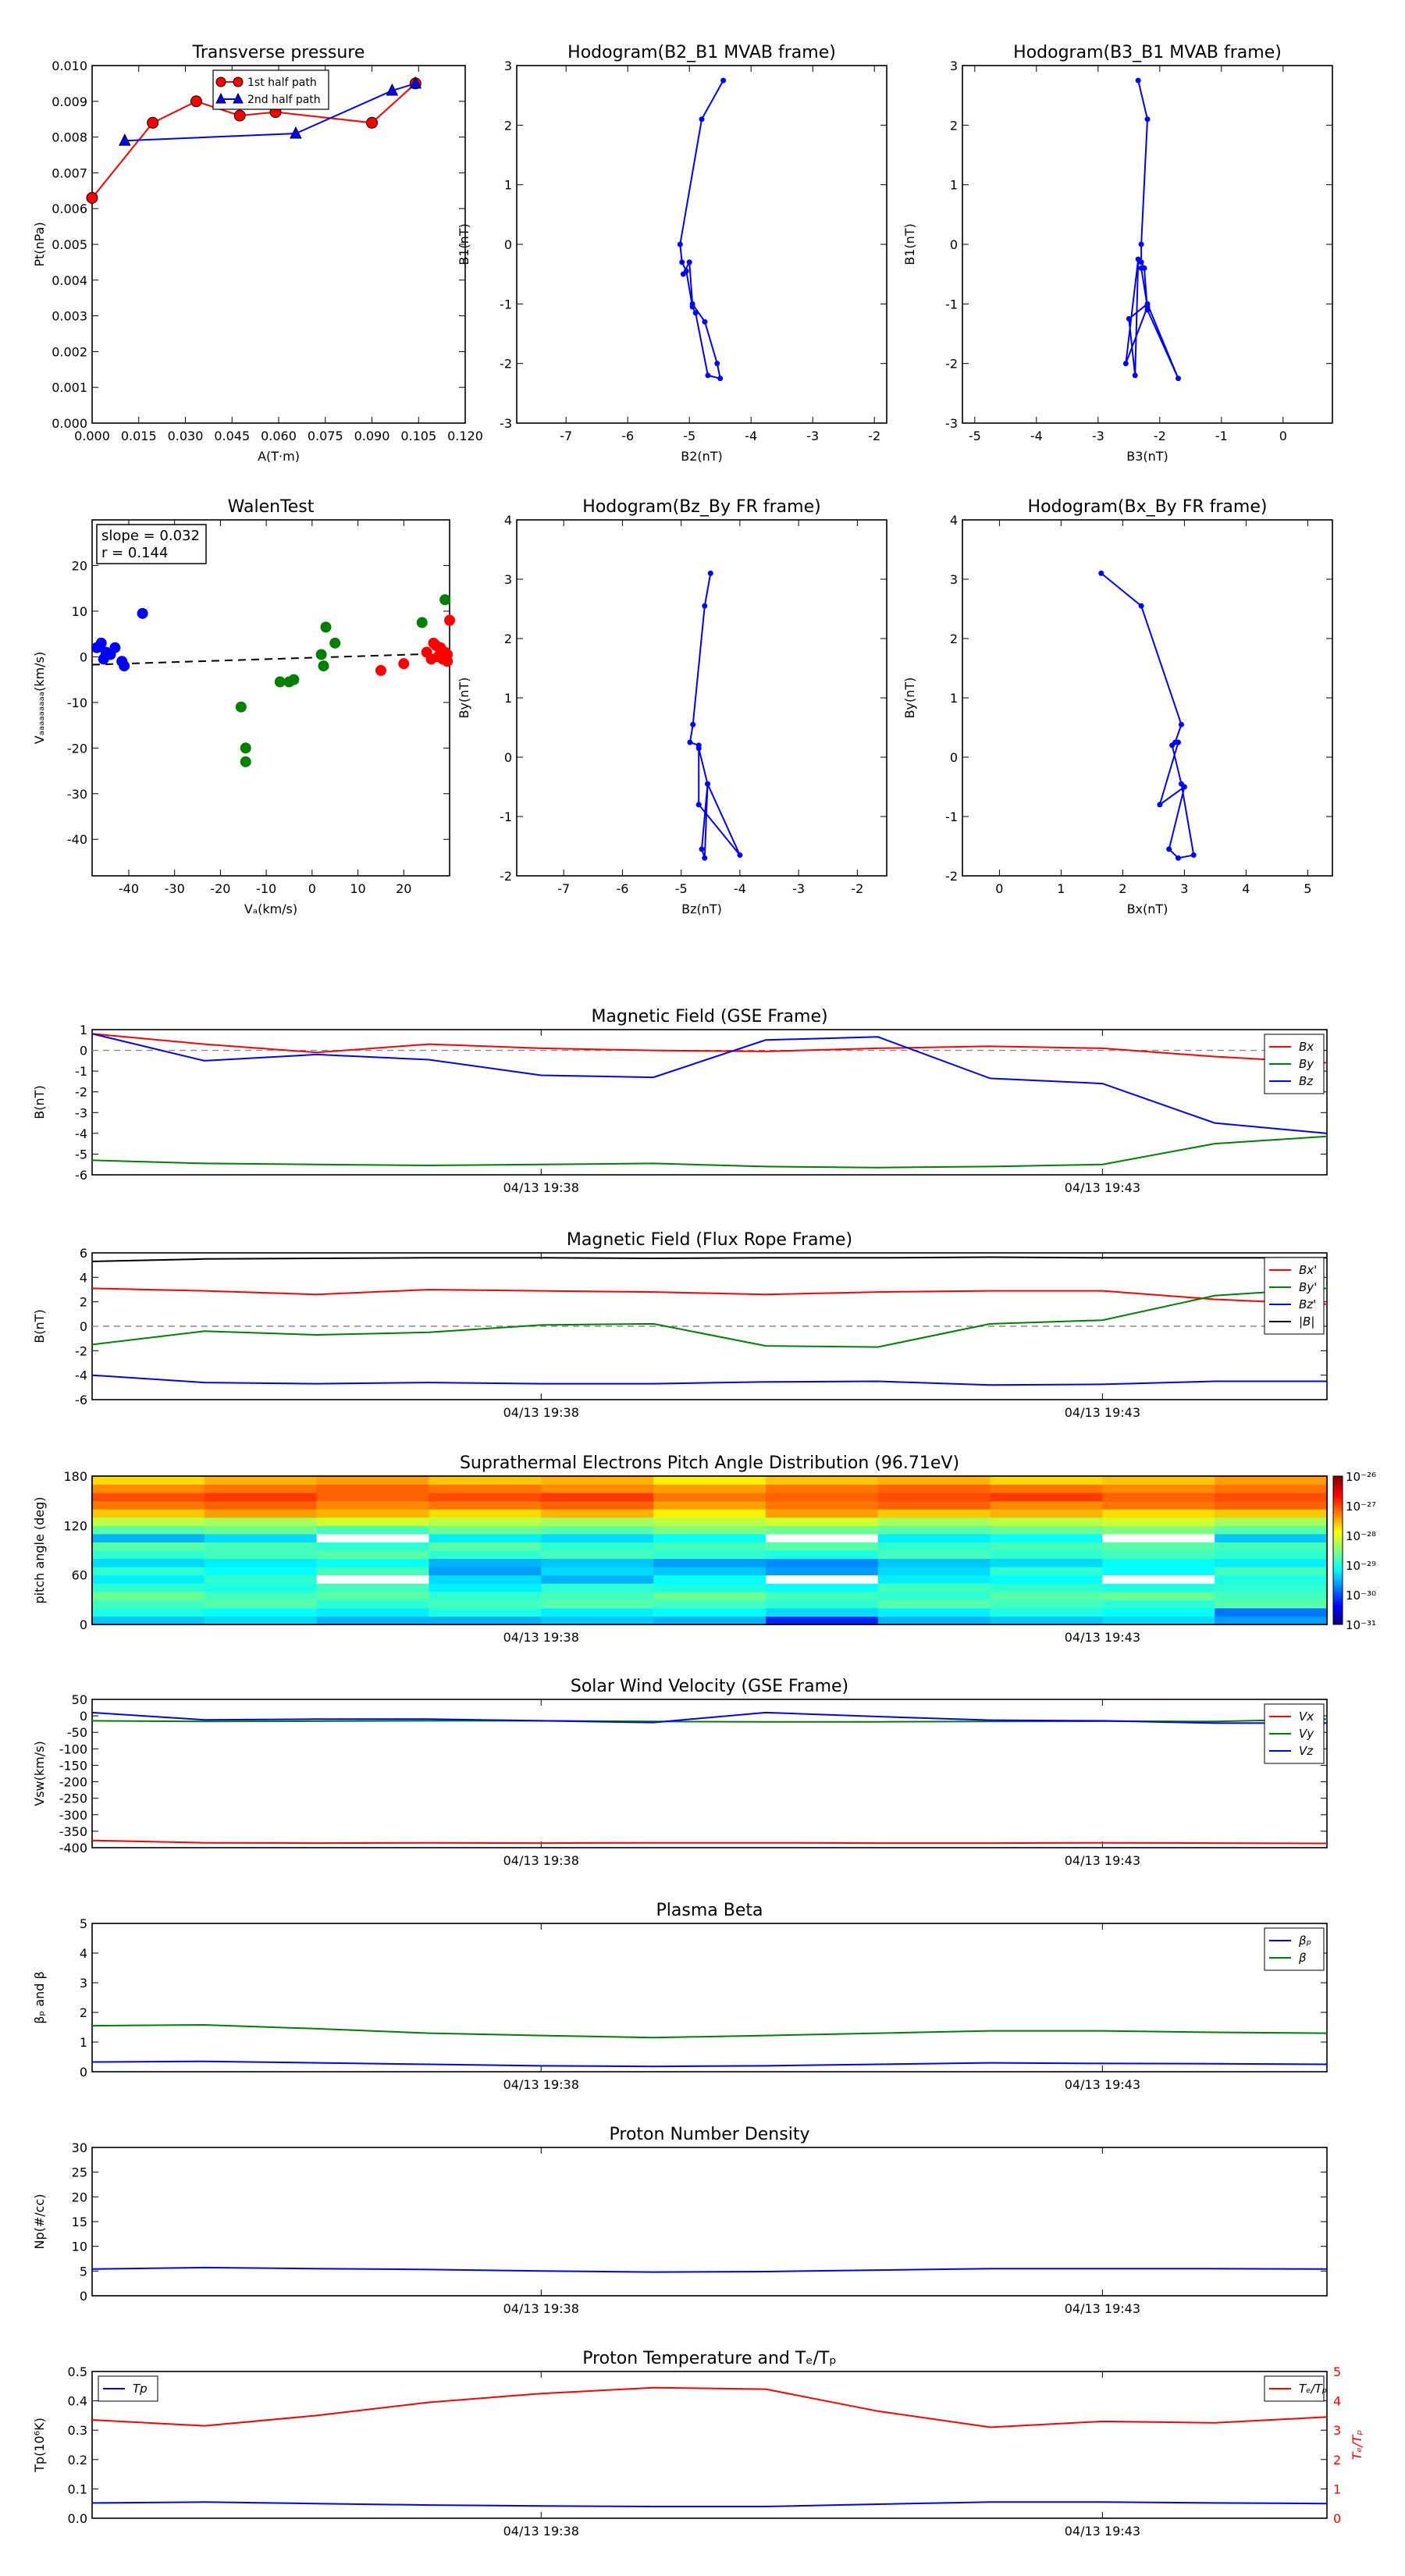 This screenshot has width=1405, height=2576. Describe the element at coordinates (92, 436) in the screenshot. I see `x-tick-label: 0.000` at that location.